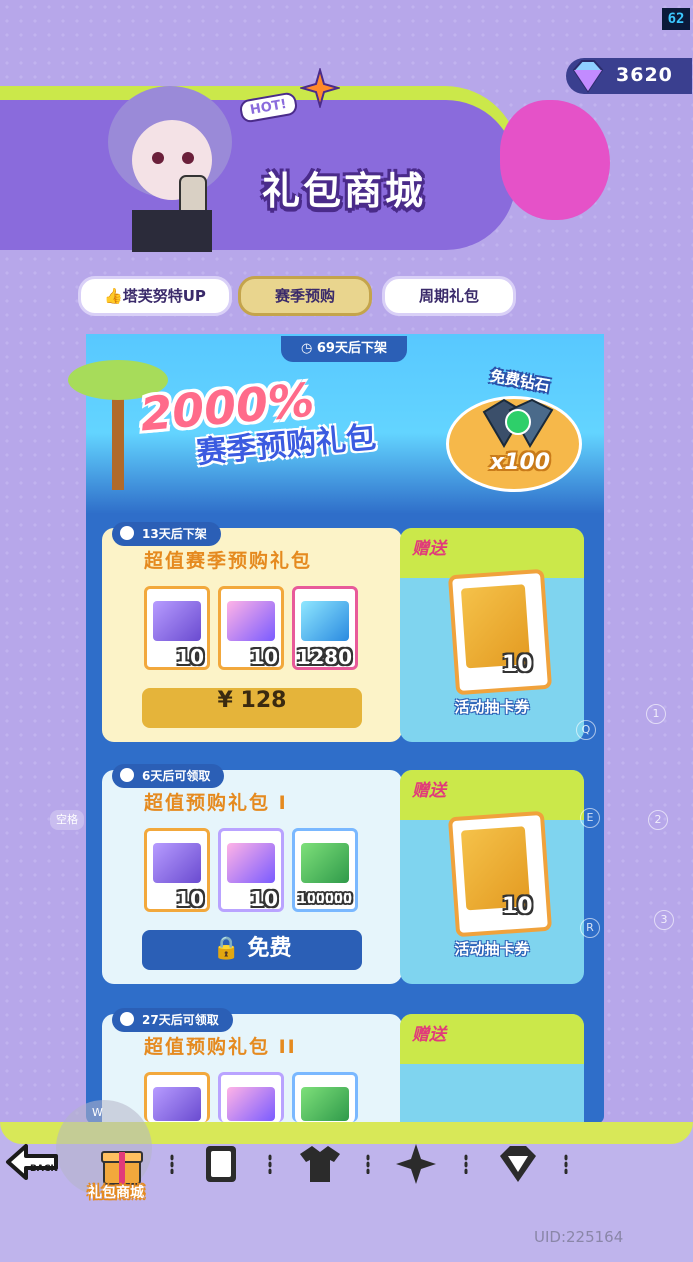 This screenshot has width=693, height=1262. What do you see at coordinates (116, 1193) in the screenshot?
I see `nav-active-label: 礼包商城` at bounding box center [116, 1193].